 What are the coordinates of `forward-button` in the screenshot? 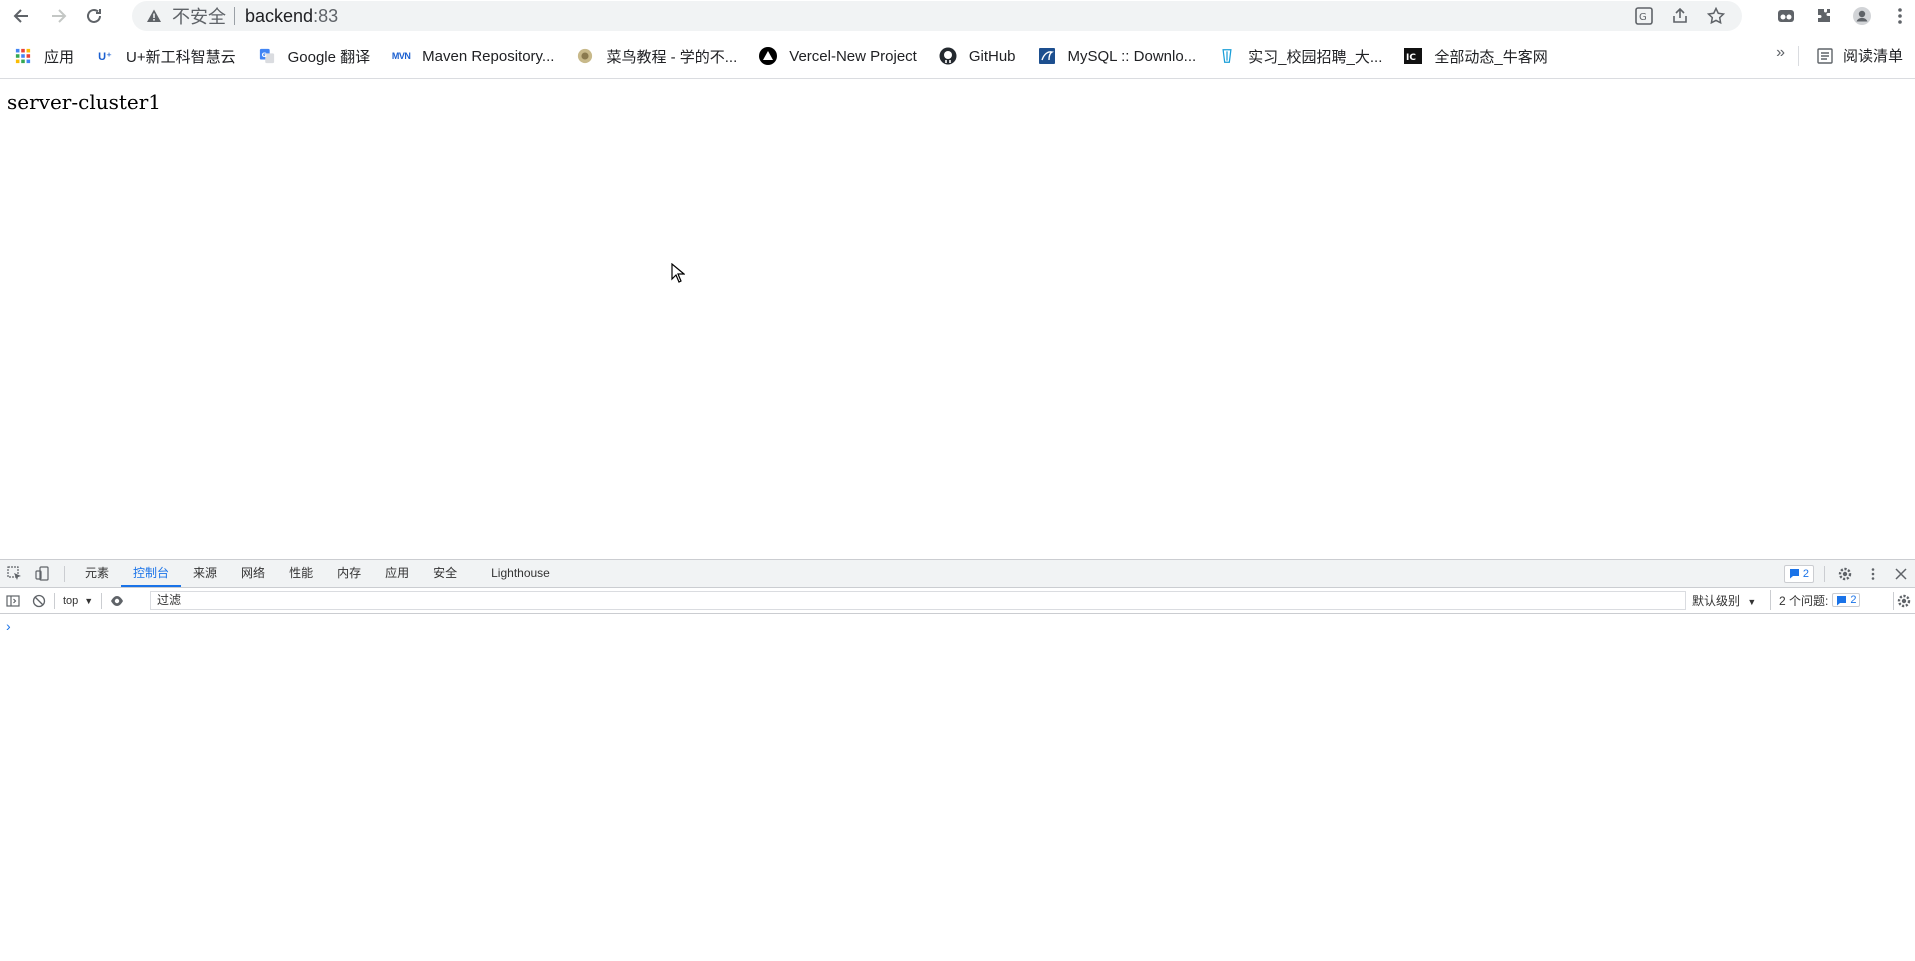 It's located at (58, 16).